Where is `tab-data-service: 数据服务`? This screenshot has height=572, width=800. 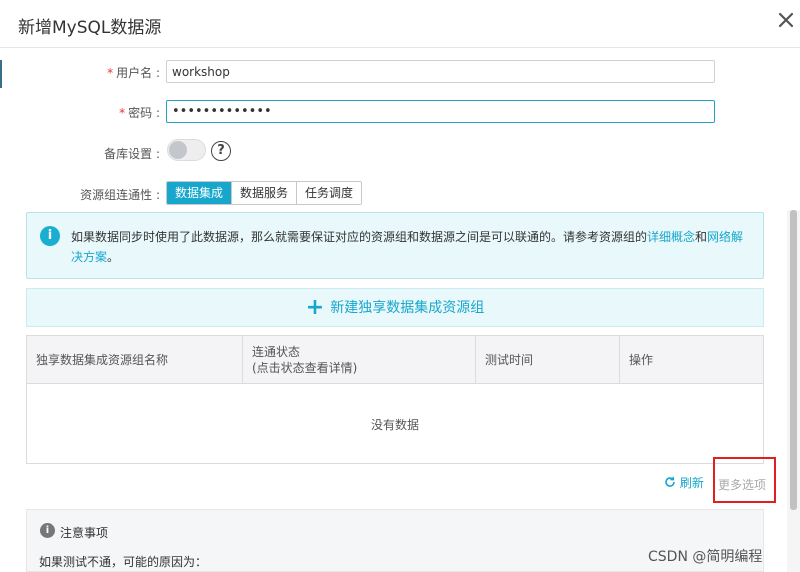
tab-data-service: 数据服务 is located at coordinates (264, 193).